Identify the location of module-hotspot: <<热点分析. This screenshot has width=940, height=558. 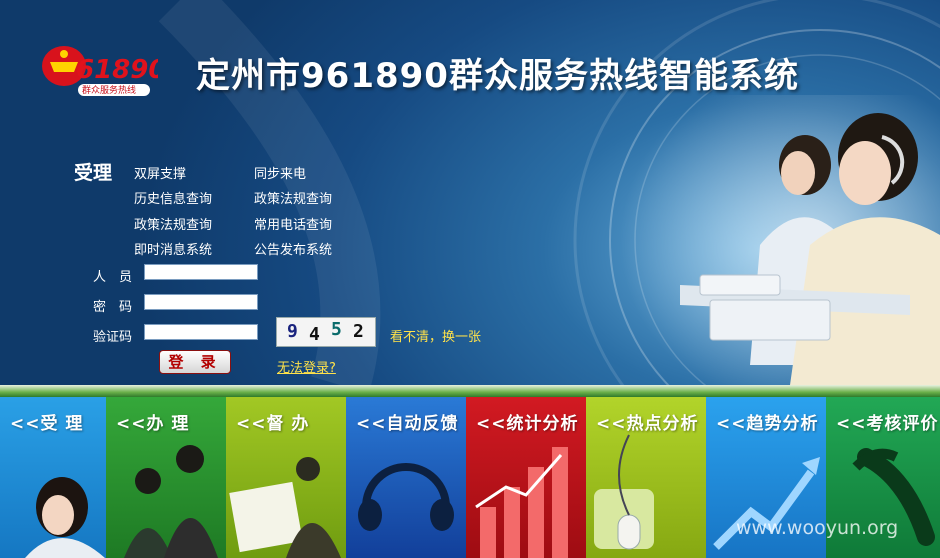
(646, 477).